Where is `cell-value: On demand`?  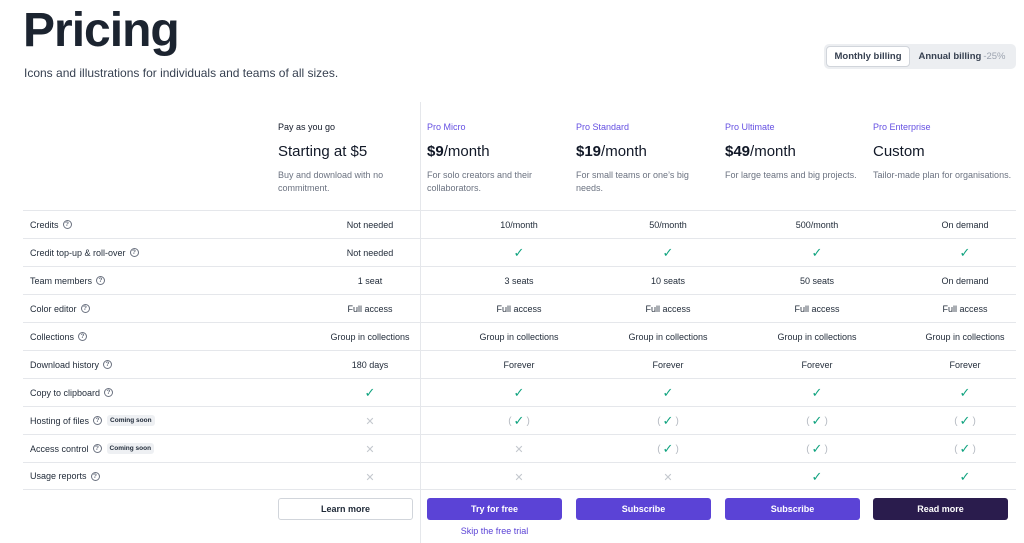 cell-value: On demand is located at coordinates (965, 225).